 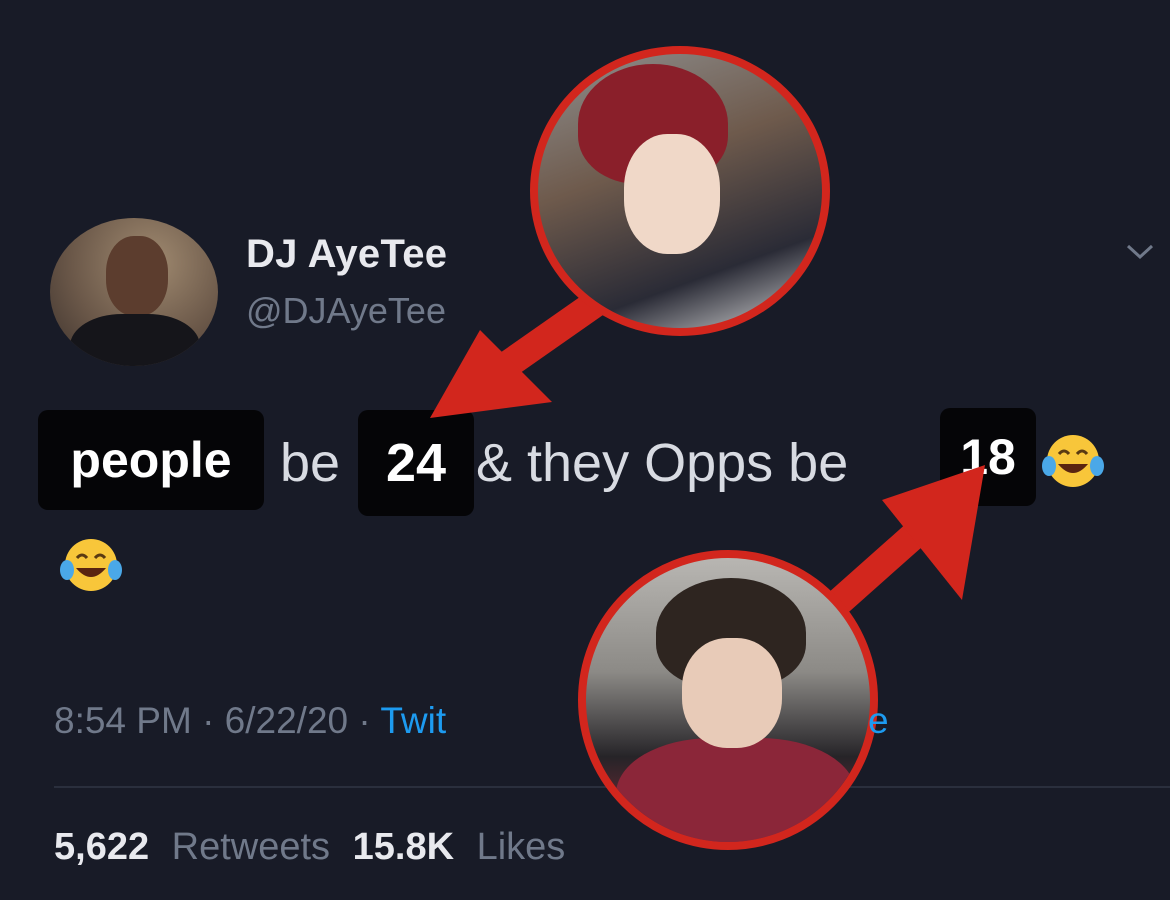 What do you see at coordinates (151, 460) in the screenshot?
I see `label-people: people` at bounding box center [151, 460].